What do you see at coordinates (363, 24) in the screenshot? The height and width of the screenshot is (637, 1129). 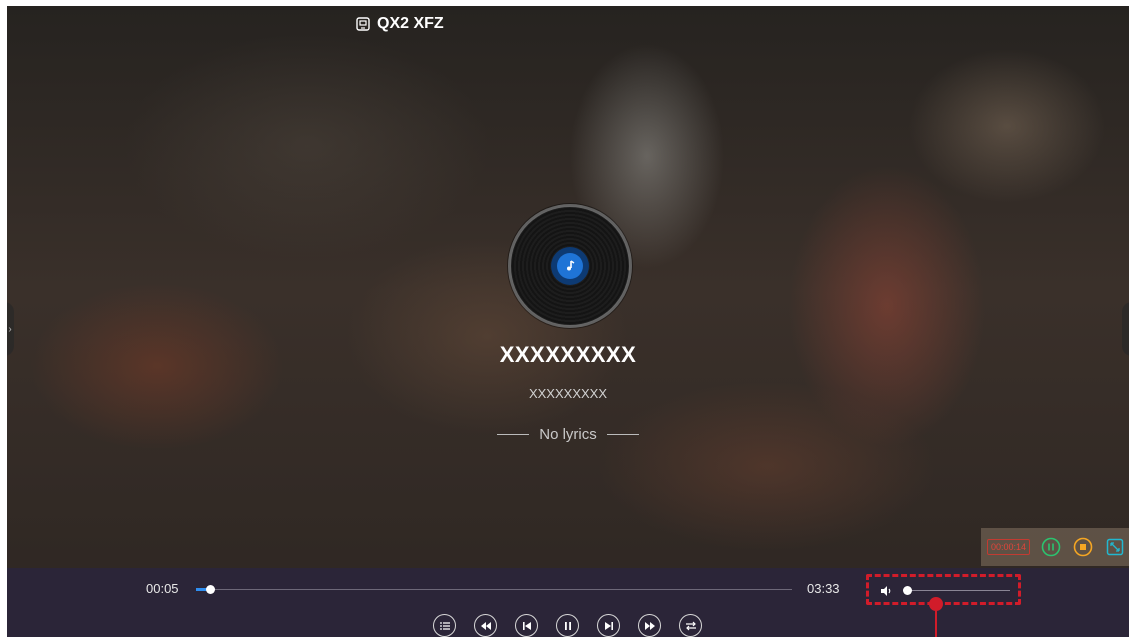 I see `cast-screen-icon` at bounding box center [363, 24].